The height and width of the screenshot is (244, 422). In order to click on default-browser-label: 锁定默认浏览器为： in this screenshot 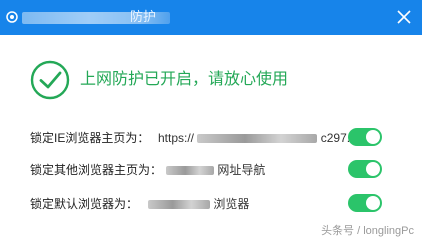, I will do `click(84, 204)`.